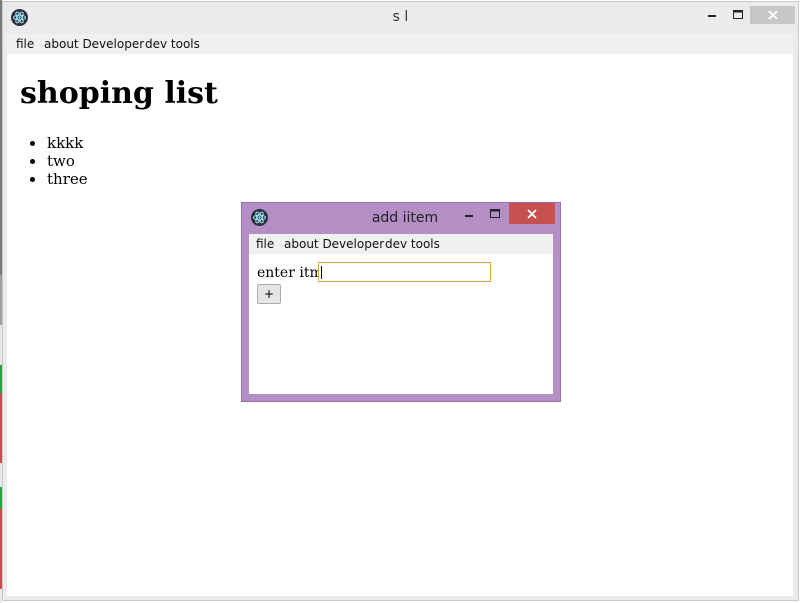 The height and width of the screenshot is (603, 801). I want to click on item-field-label: enter itm, so click(290, 273).